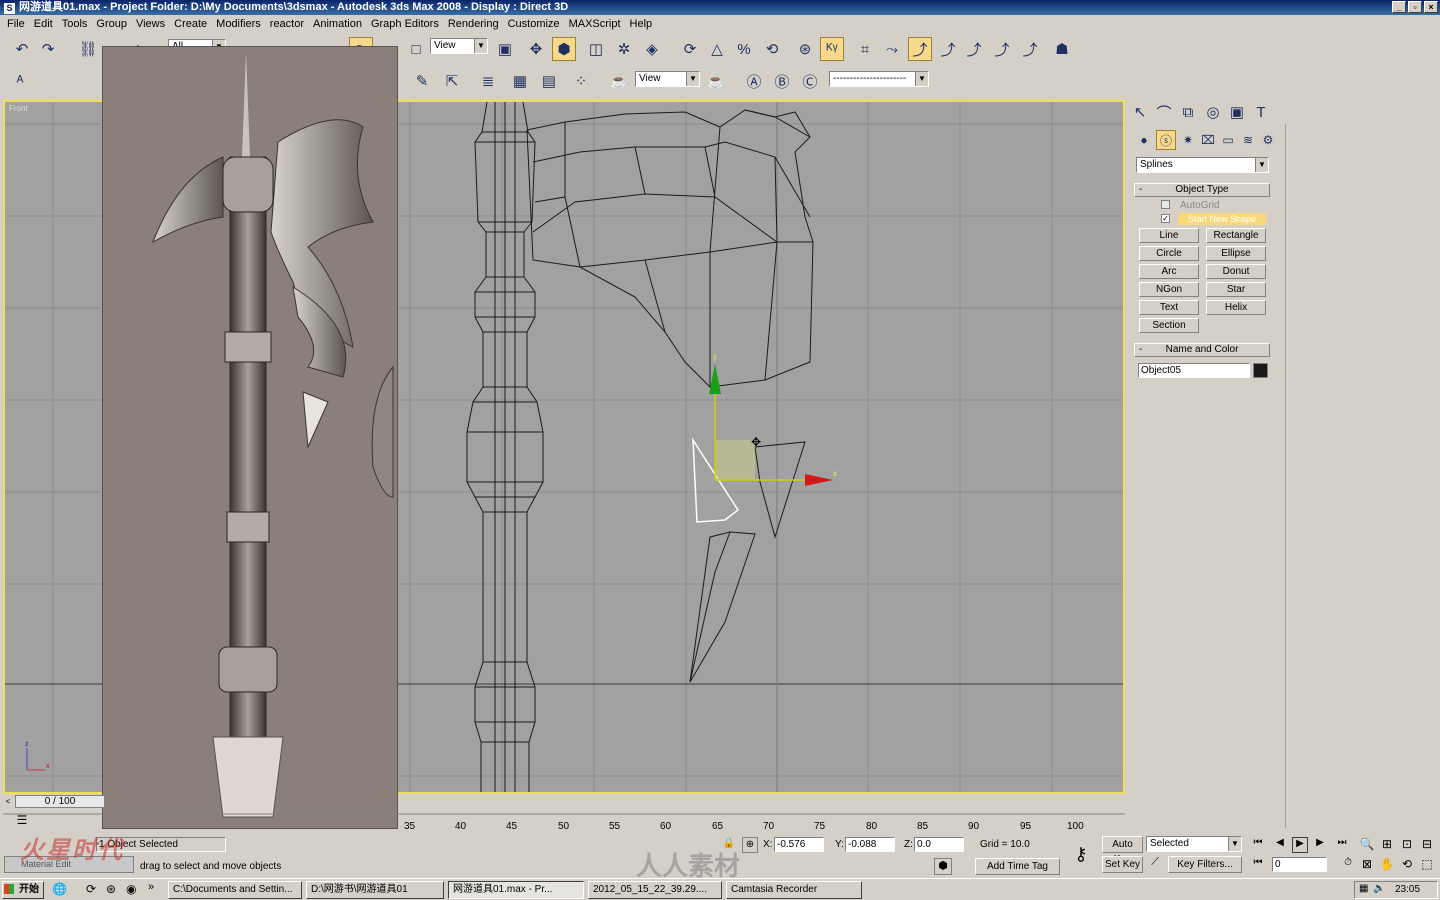 This screenshot has height=900, width=1440. I want to click on material-editor-icon: ⤴, so click(920, 49).